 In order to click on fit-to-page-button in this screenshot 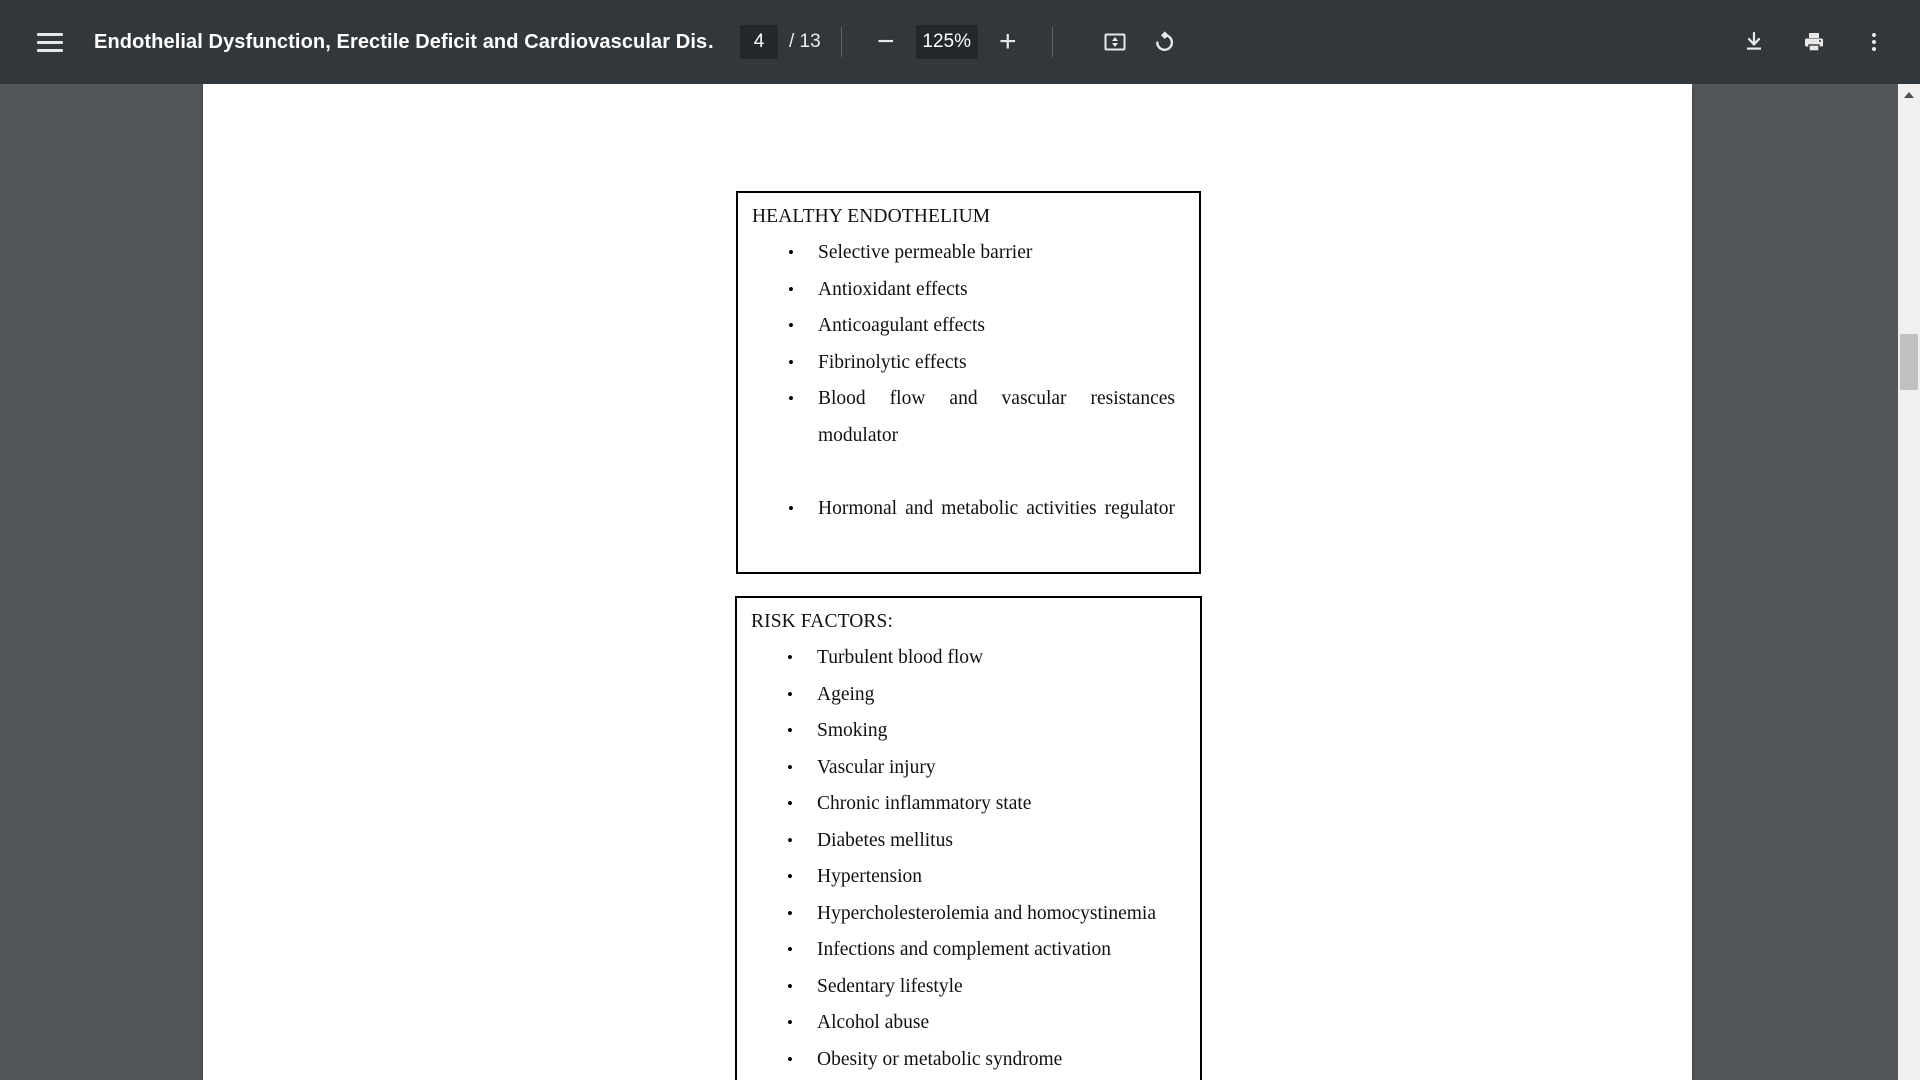, I will do `click(1115, 42)`.